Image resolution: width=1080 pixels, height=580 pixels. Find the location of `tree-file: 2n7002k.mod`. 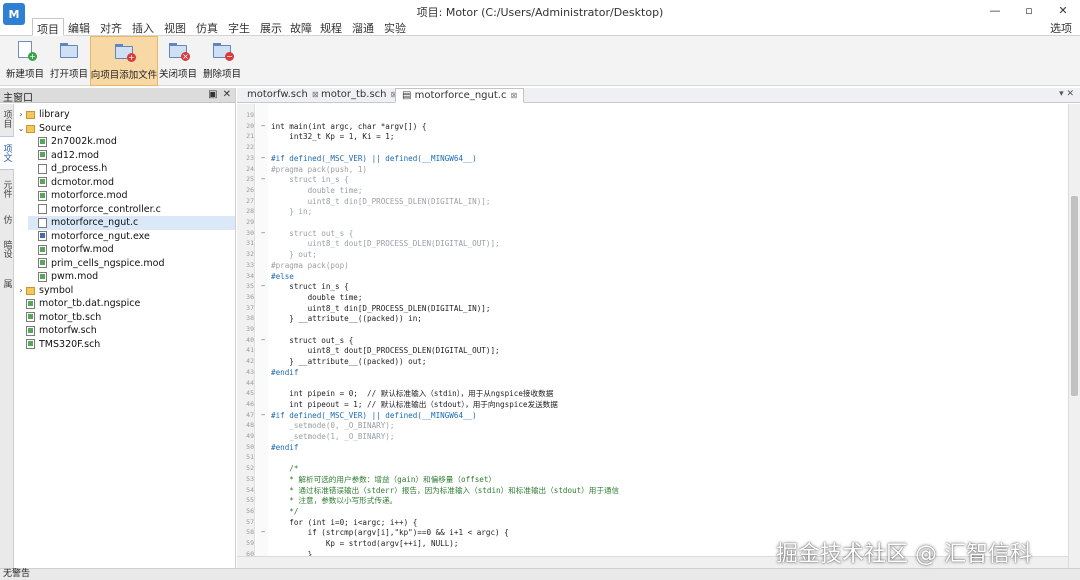

tree-file: 2n7002k.mod is located at coordinates (131, 142).